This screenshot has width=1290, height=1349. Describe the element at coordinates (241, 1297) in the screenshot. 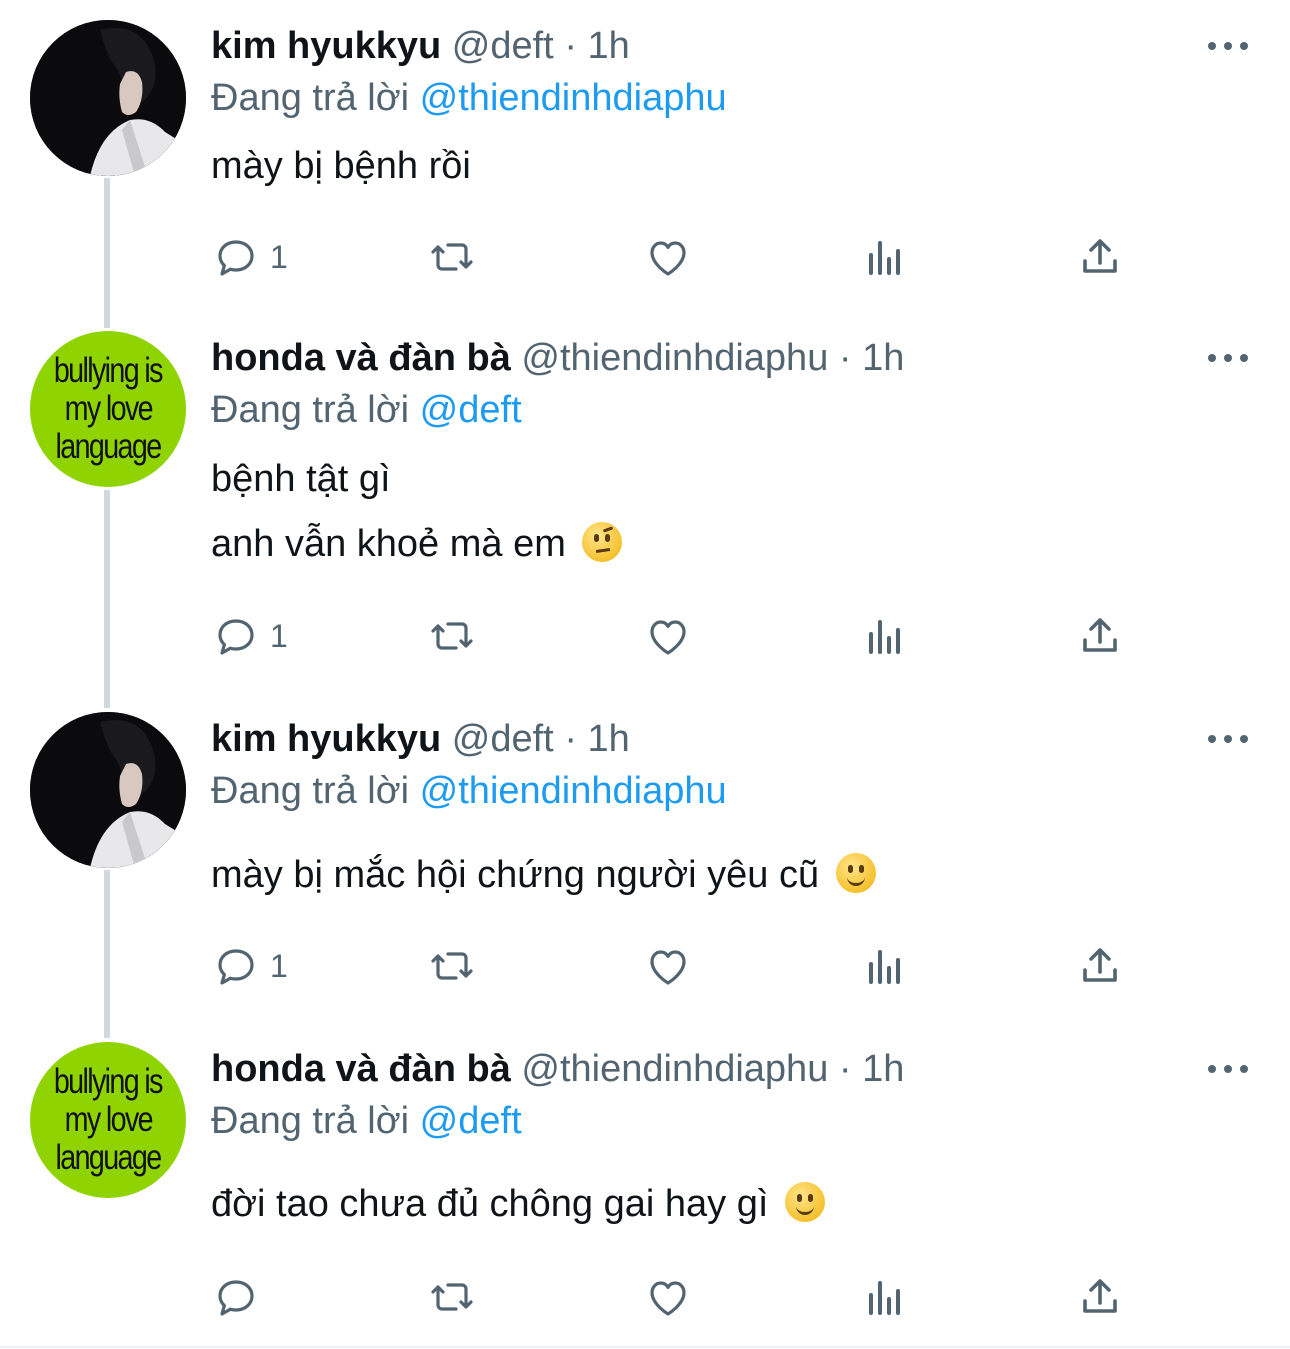

I see `reply-button` at that location.